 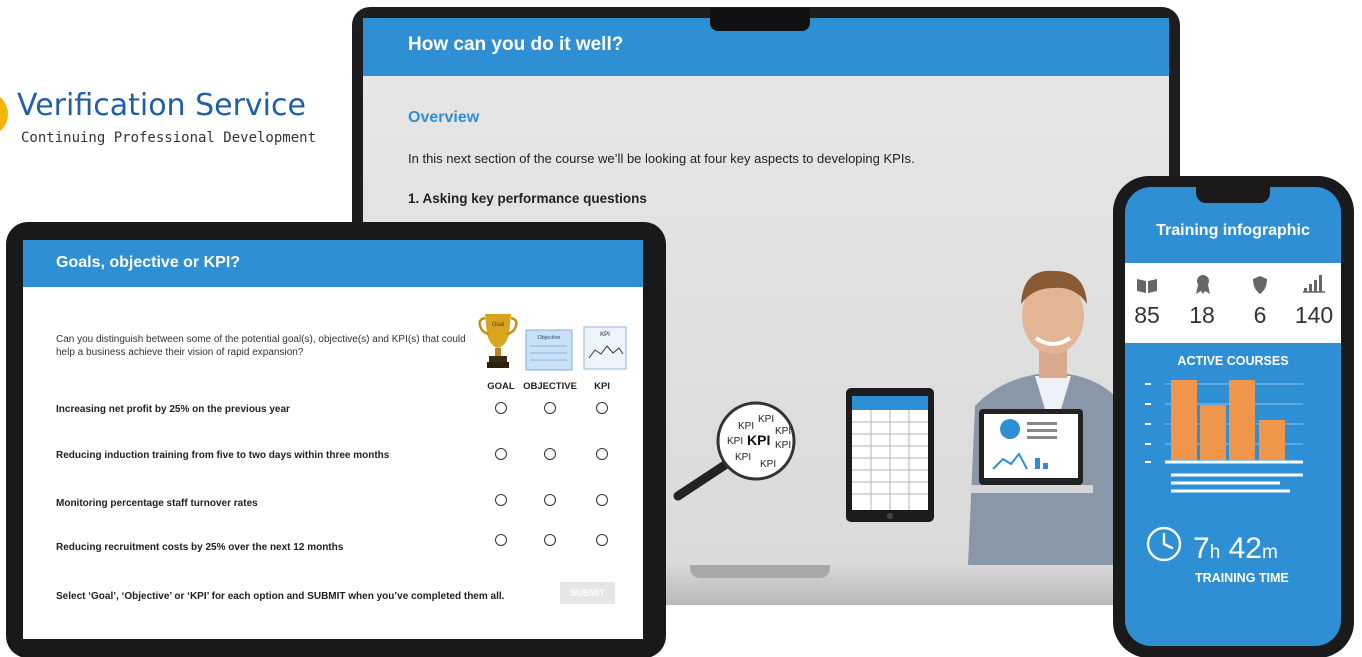 I want to click on radio-kpi-row4, so click(x=602, y=540).